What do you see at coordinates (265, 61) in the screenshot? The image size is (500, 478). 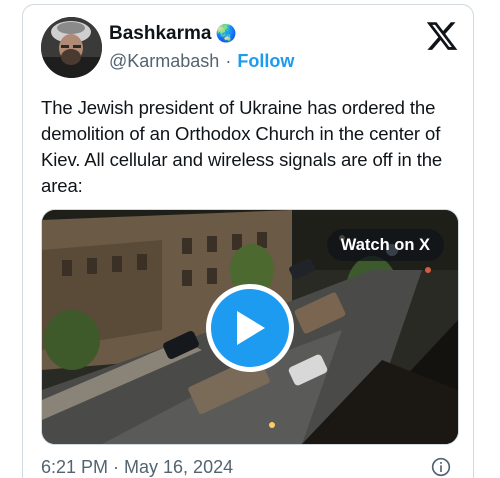 I see `follow-button: Follow` at bounding box center [265, 61].